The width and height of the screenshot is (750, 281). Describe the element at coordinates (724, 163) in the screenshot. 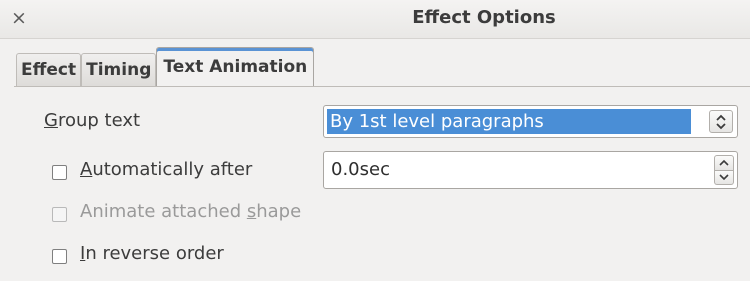

I see `spin-up-icon` at that location.